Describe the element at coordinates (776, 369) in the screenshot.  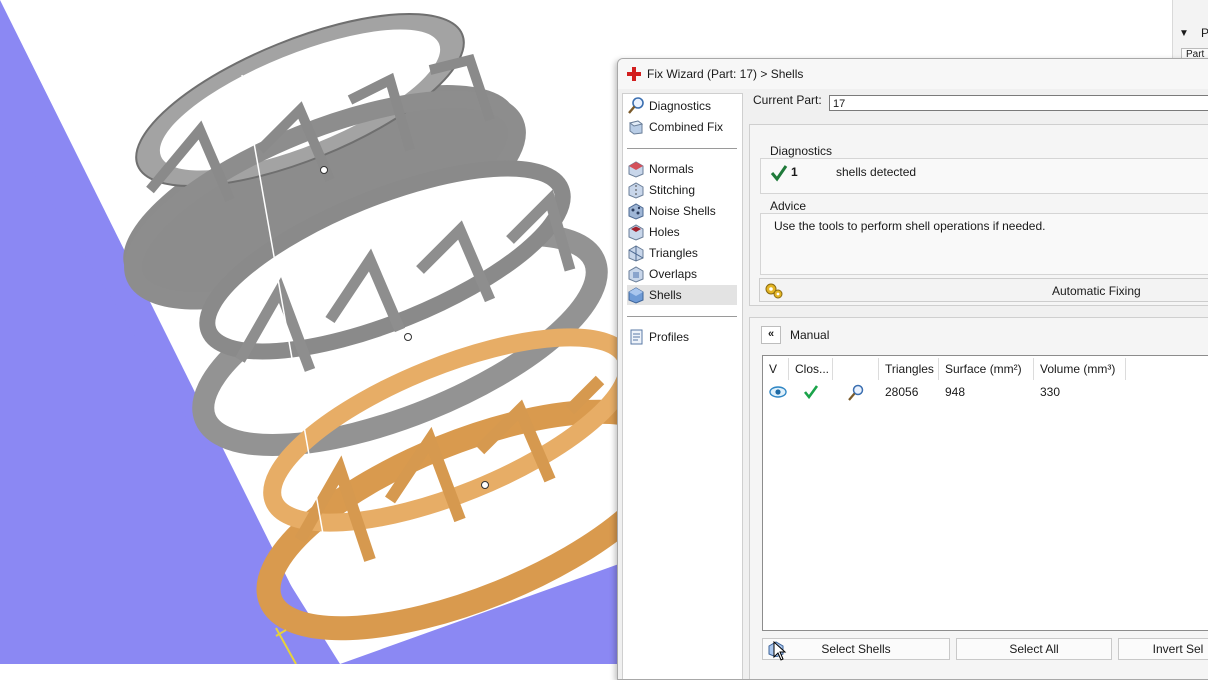
I see `column-header-visible: V` at that location.